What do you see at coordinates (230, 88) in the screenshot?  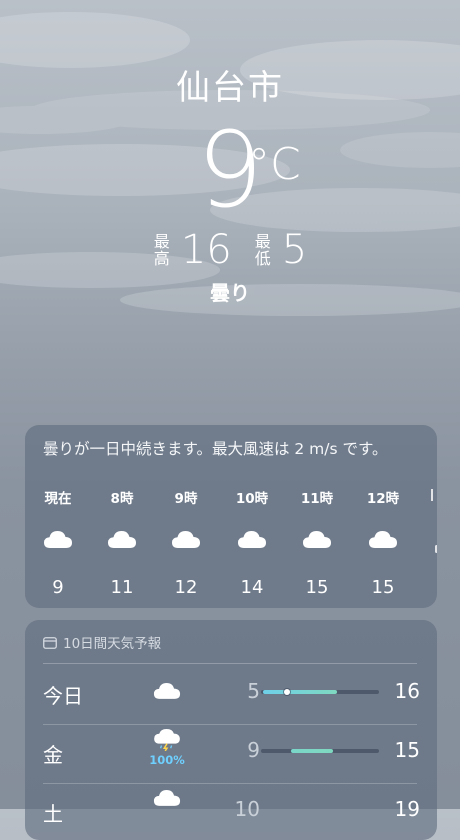 I see `city-name: 仙台市` at bounding box center [230, 88].